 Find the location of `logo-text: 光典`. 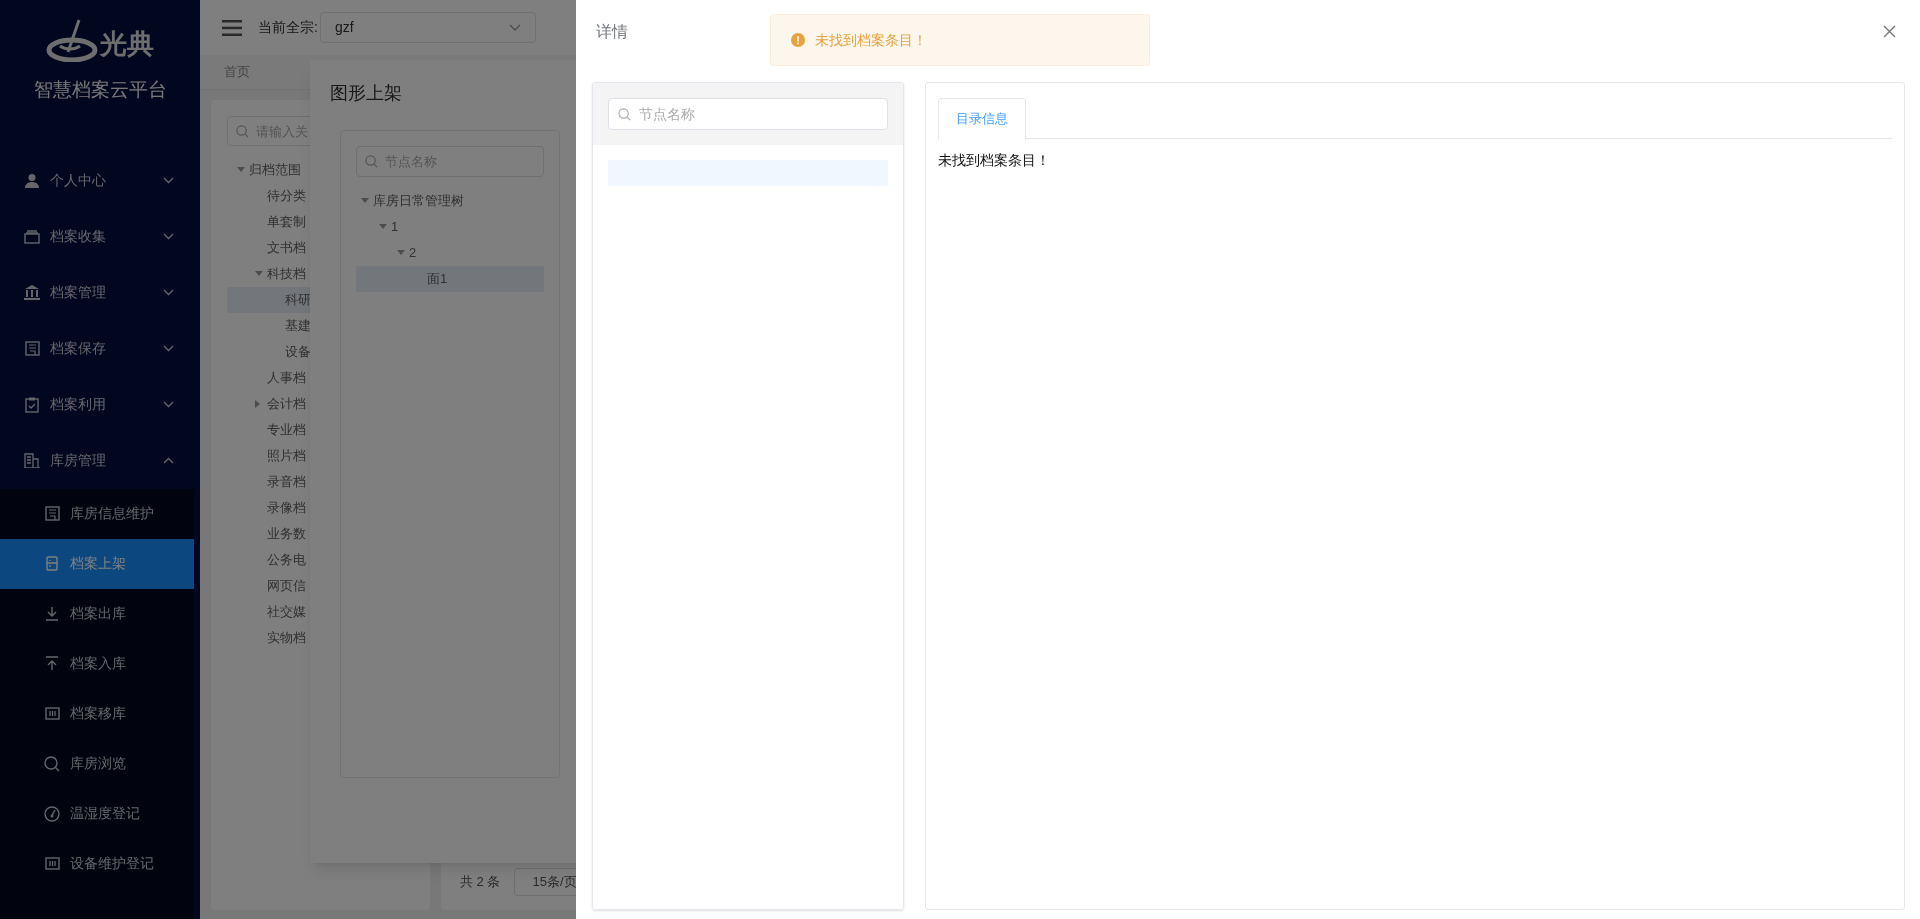

logo-text: 光典 is located at coordinates (127, 44).